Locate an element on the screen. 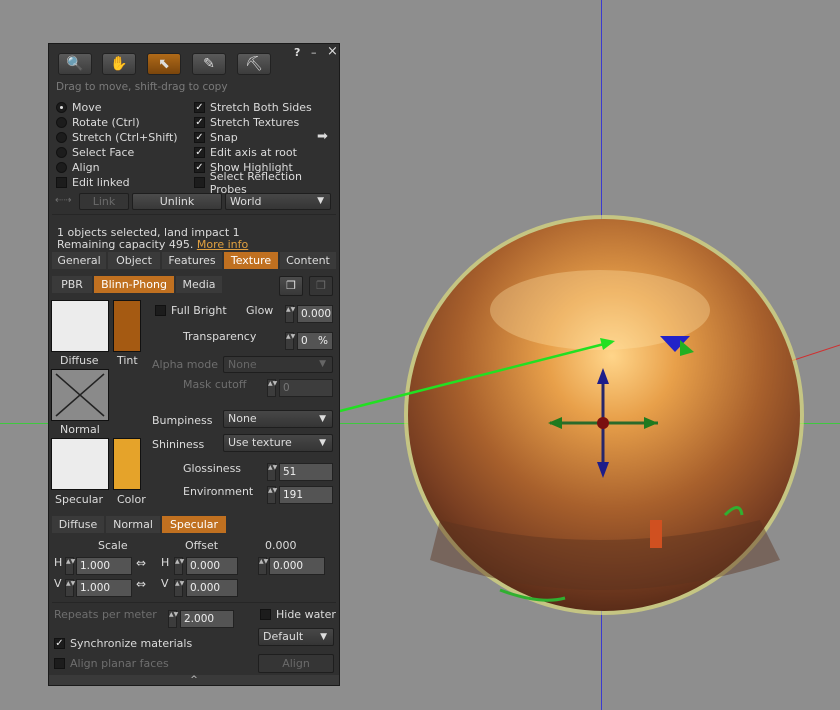  scale-h-spinner: ▲▼ is located at coordinates (70, 566).